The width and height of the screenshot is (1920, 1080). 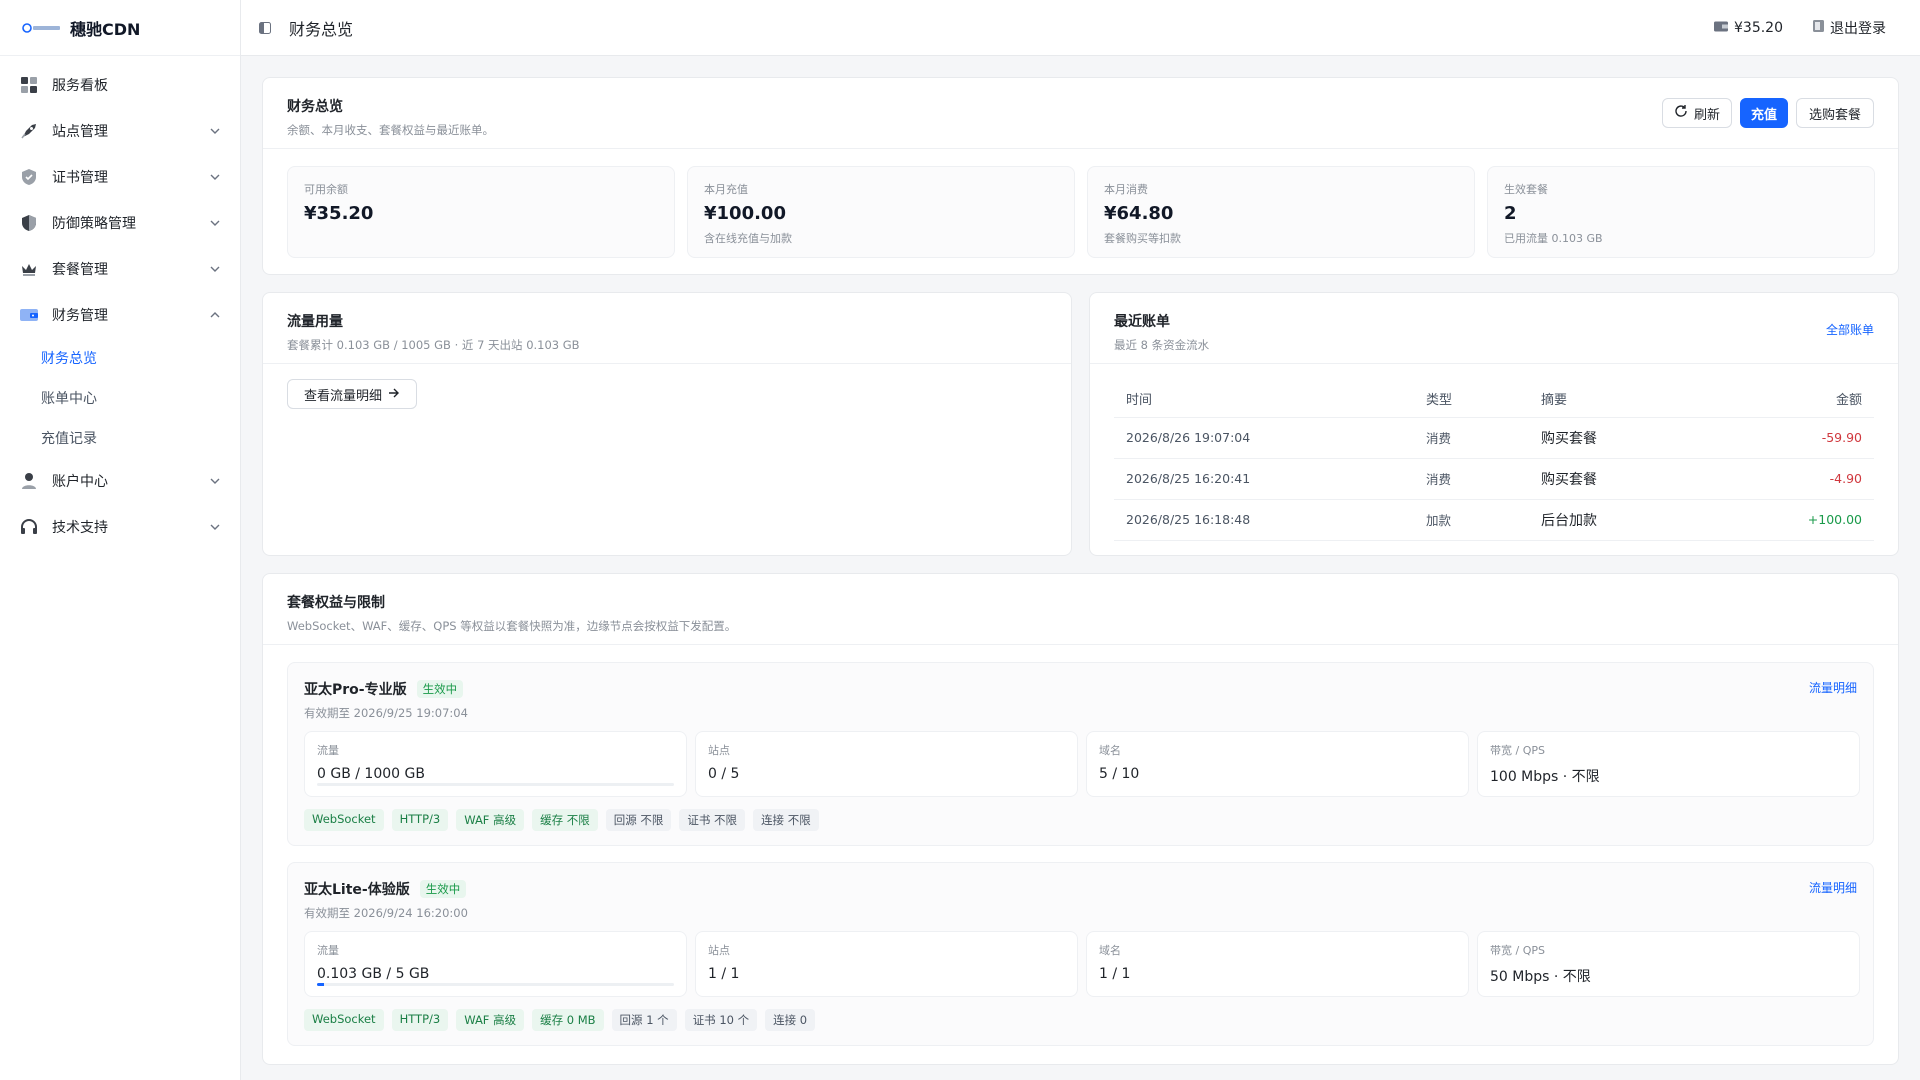 I want to click on recharge-button: 充值, so click(x=1764, y=113).